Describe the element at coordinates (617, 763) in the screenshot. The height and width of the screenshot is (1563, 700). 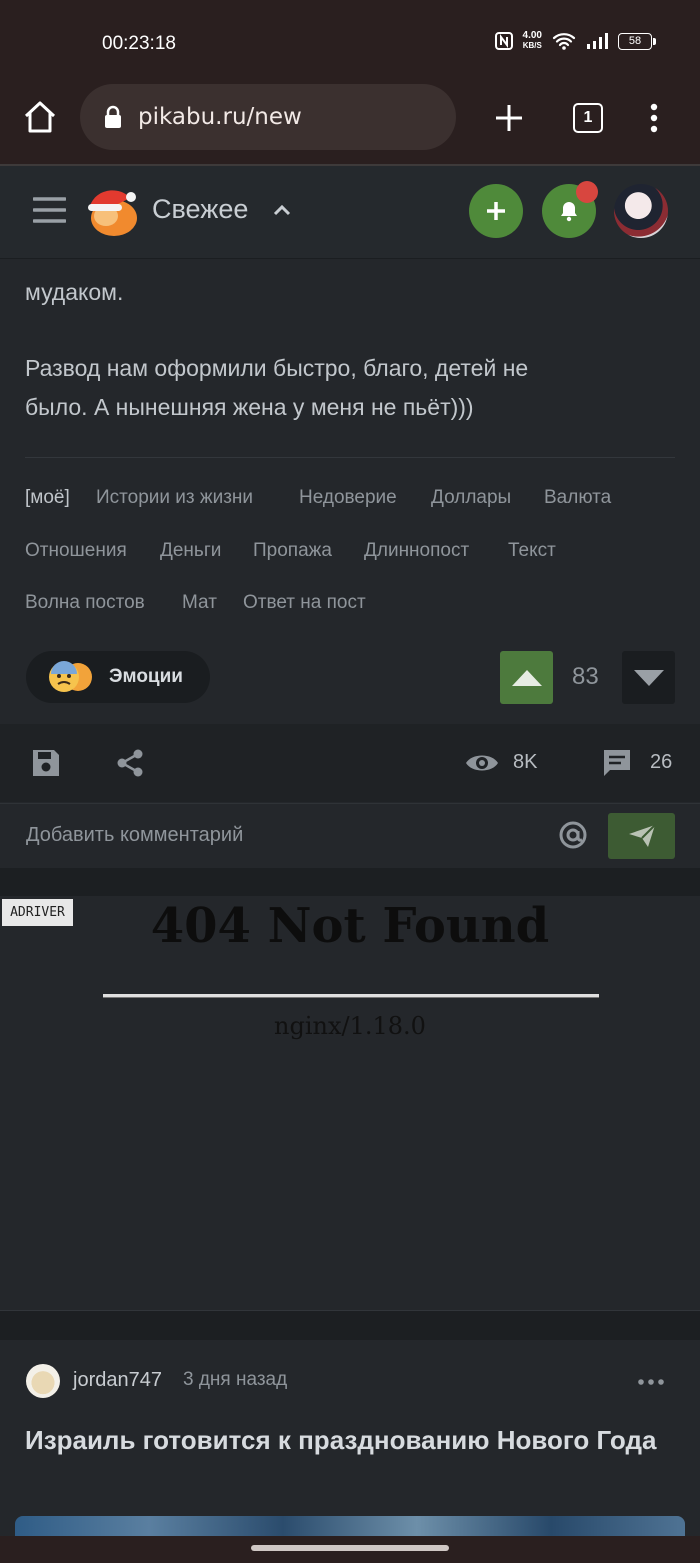
I see `comments-icon` at that location.